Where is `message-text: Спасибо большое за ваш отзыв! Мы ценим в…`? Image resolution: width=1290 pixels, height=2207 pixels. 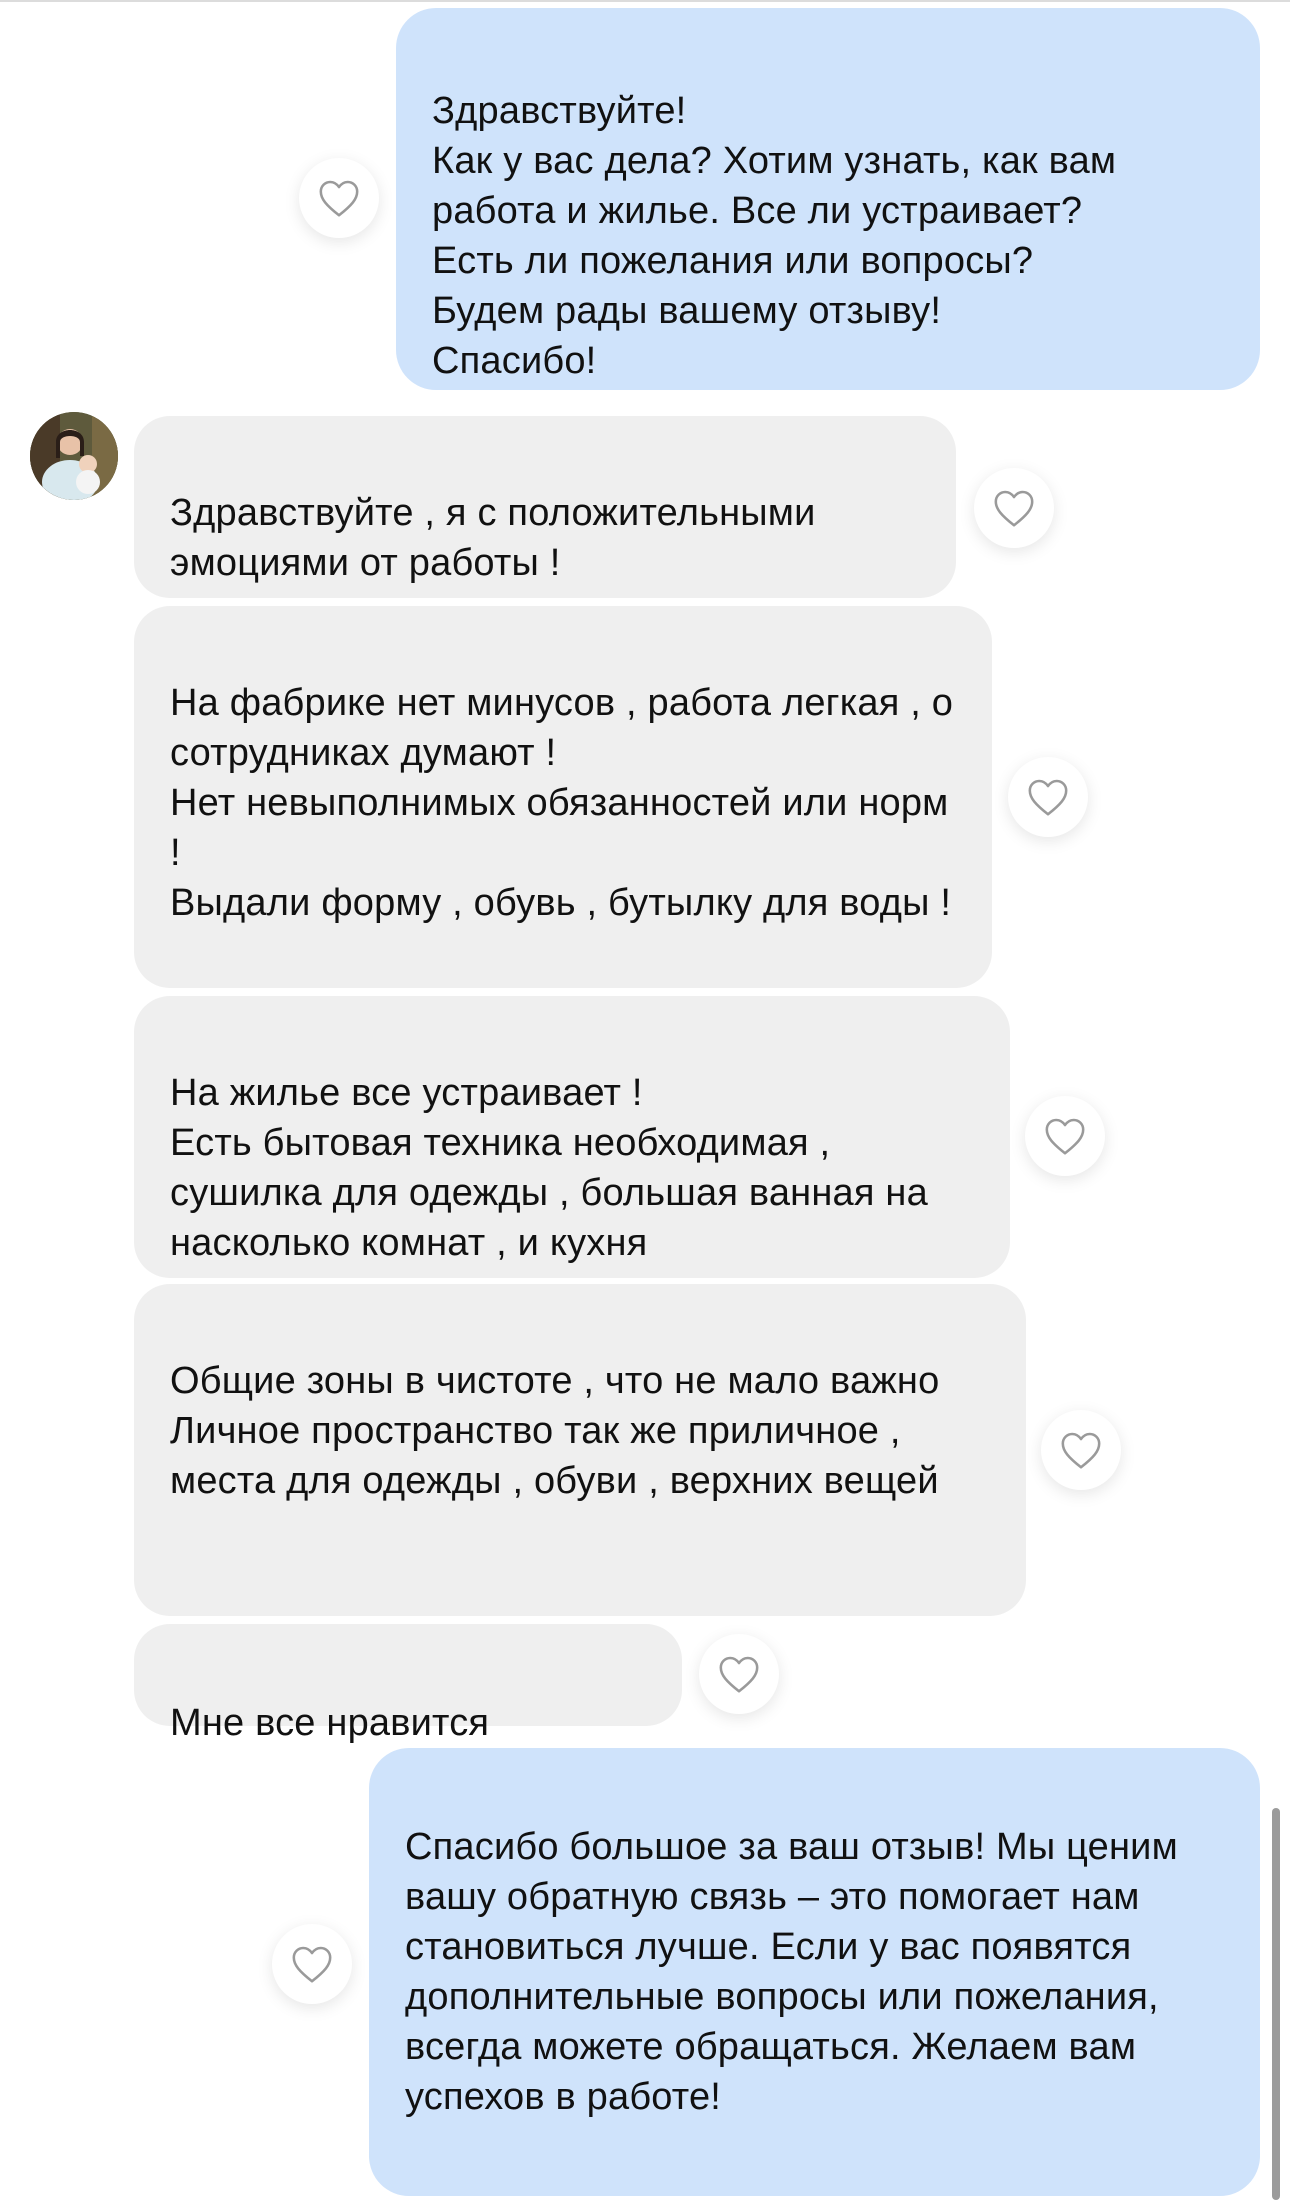
message-text: Спасибо большое за ваш отзыв! Мы ценим в… is located at coordinates (791, 1972).